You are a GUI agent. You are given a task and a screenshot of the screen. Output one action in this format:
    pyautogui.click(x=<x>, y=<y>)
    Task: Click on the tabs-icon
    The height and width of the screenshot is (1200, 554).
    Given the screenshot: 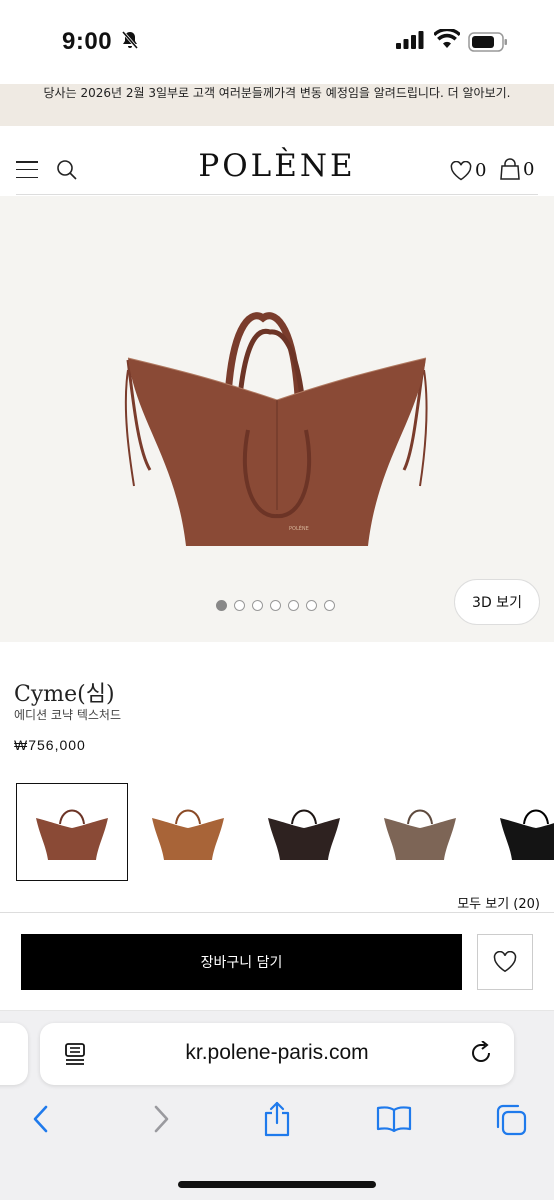 What is the action you would take?
    pyautogui.click(x=511, y=1120)
    